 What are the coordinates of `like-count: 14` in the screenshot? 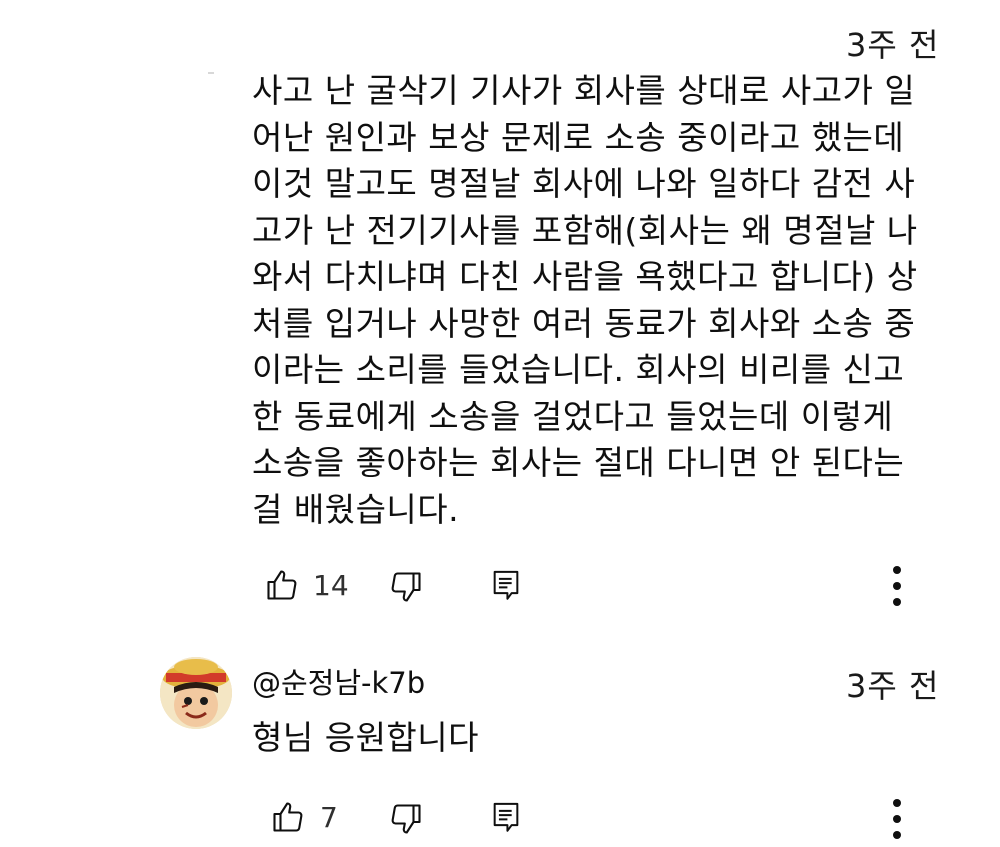 It's located at (331, 585).